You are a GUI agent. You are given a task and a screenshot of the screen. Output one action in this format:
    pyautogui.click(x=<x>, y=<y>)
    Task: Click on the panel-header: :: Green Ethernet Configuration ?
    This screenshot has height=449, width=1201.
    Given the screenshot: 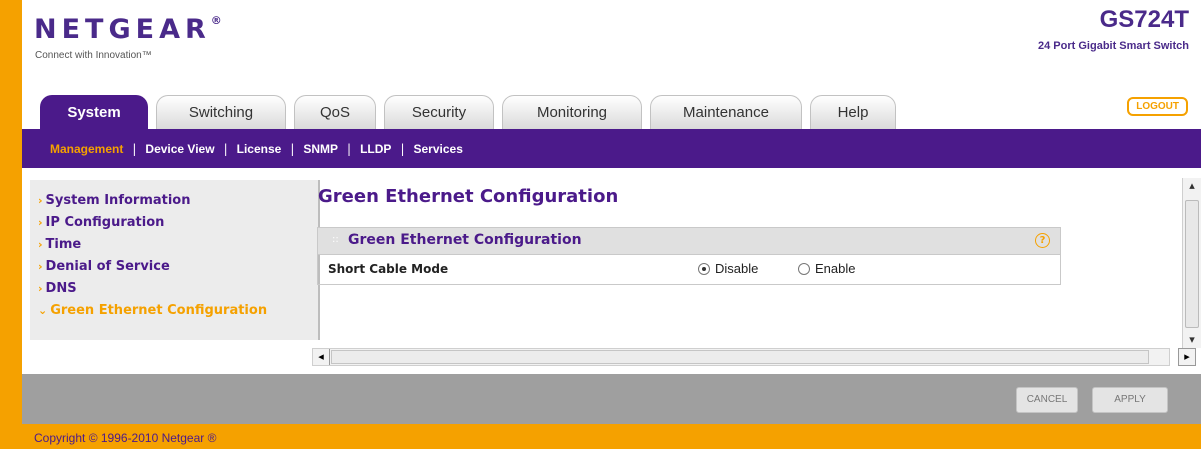 What is the action you would take?
    pyautogui.click(x=689, y=241)
    